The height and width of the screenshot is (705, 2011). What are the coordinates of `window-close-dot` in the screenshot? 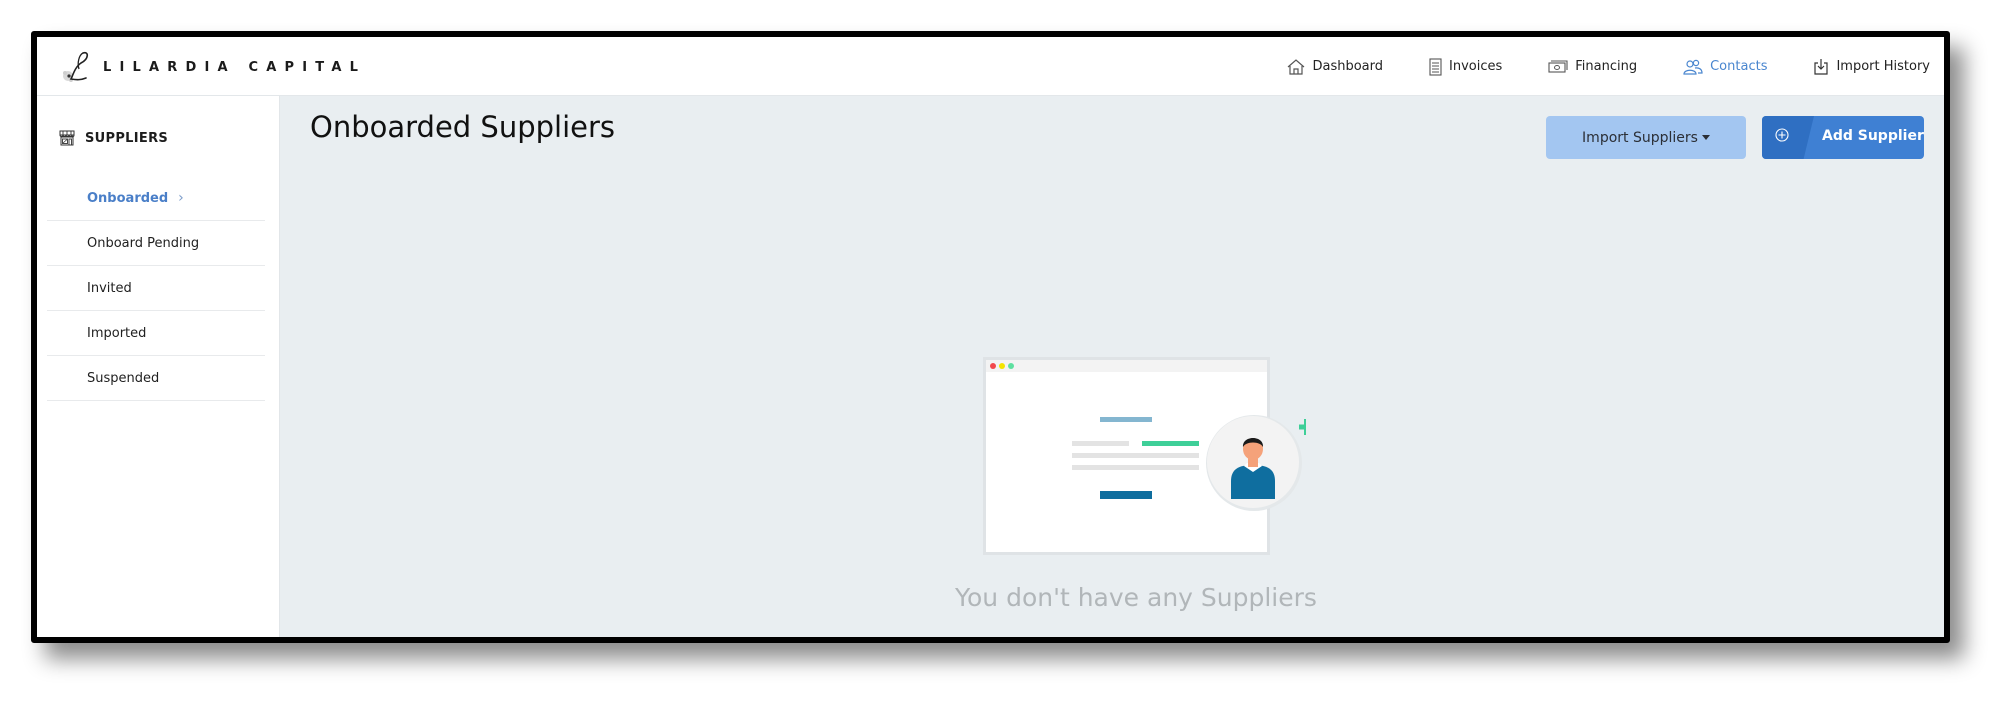 It's located at (993, 366).